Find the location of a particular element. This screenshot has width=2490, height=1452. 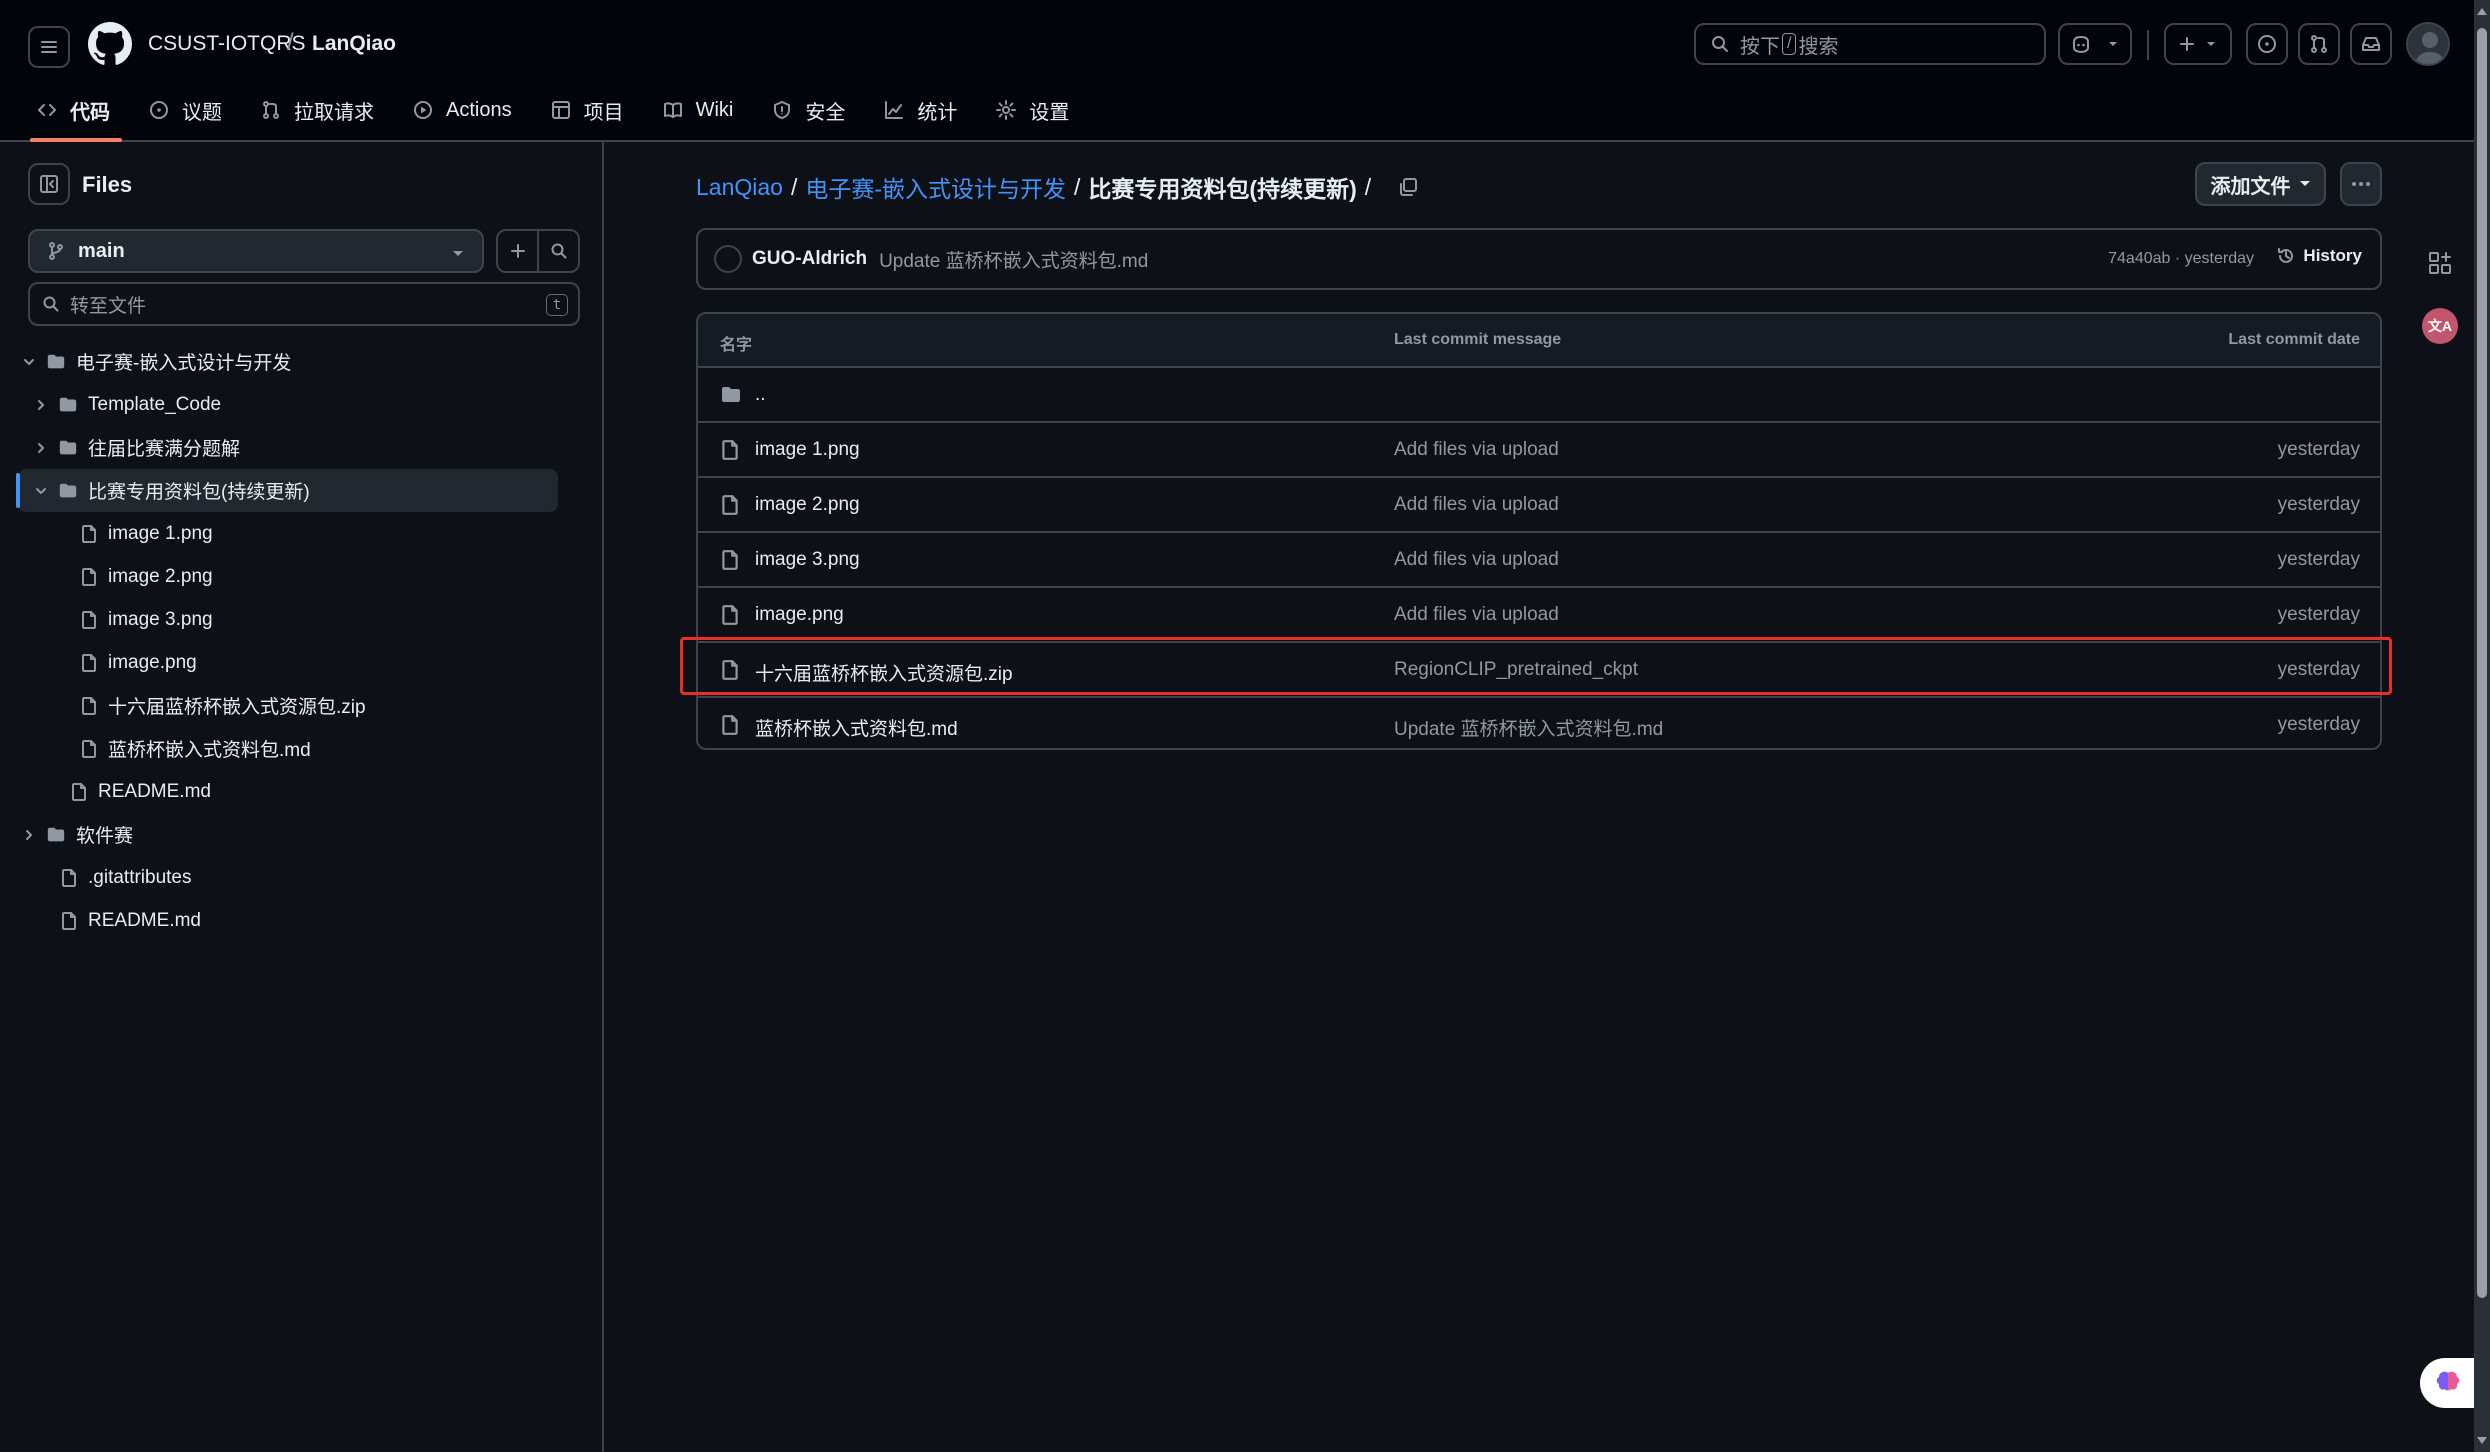

search-tree-button is located at coordinates (558, 251).